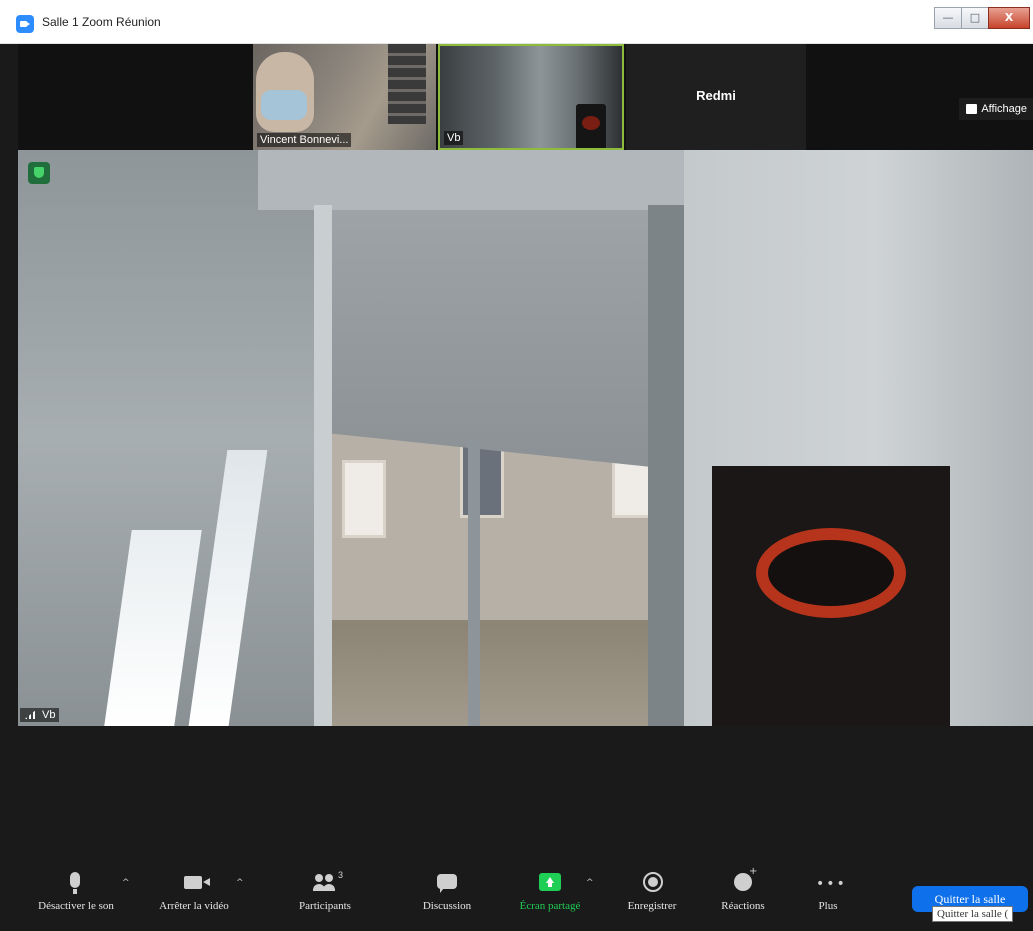 This screenshot has width=1033, height=931. What do you see at coordinates (197, 882) in the screenshot?
I see `video-camera-icon` at bounding box center [197, 882].